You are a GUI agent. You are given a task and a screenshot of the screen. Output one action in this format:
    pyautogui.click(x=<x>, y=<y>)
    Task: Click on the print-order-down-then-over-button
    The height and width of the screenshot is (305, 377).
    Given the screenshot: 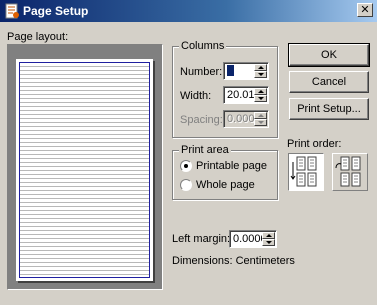 What is the action you would take?
    pyautogui.click(x=306, y=172)
    